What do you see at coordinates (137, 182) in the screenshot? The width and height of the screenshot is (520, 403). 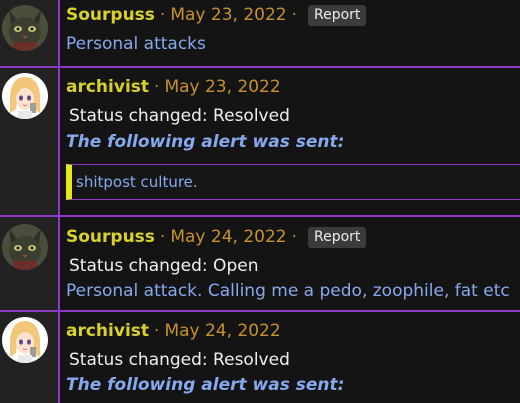 I see `alert-quote-text: shitpost culture.` at bounding box center [137, 182].